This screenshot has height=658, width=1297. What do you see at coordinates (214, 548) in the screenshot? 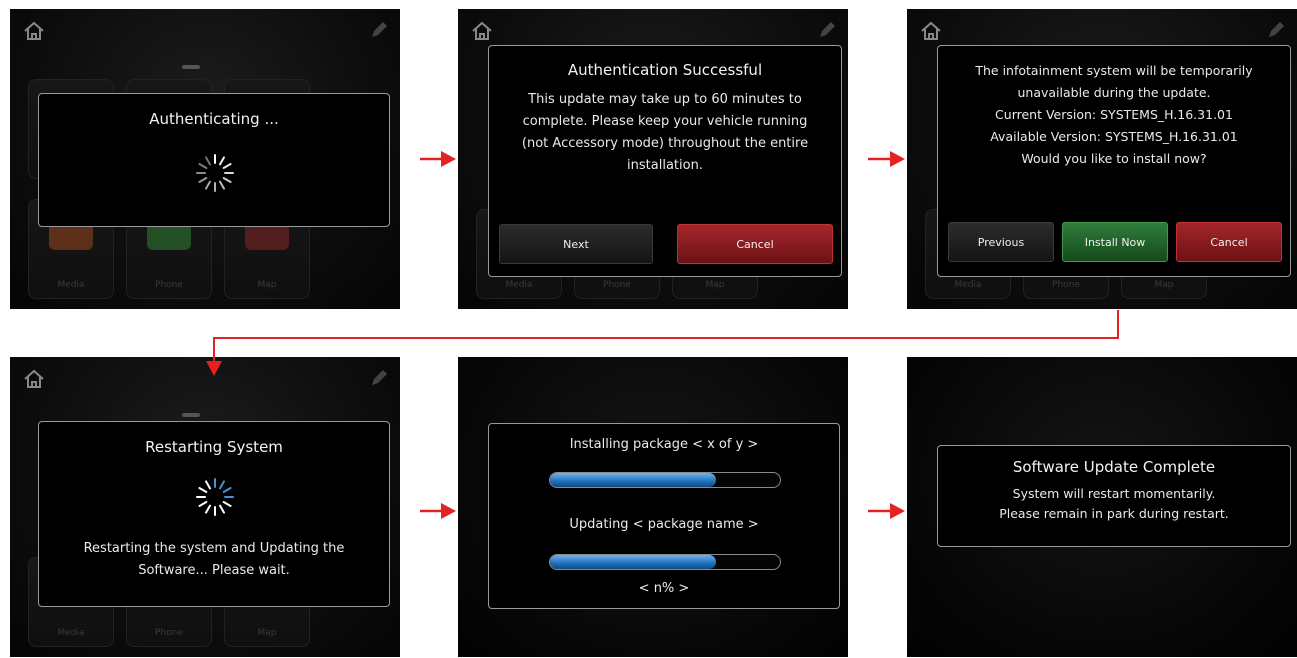
I see `message-line: Restarting the system and Updating the` at bounding box center [214, 548].